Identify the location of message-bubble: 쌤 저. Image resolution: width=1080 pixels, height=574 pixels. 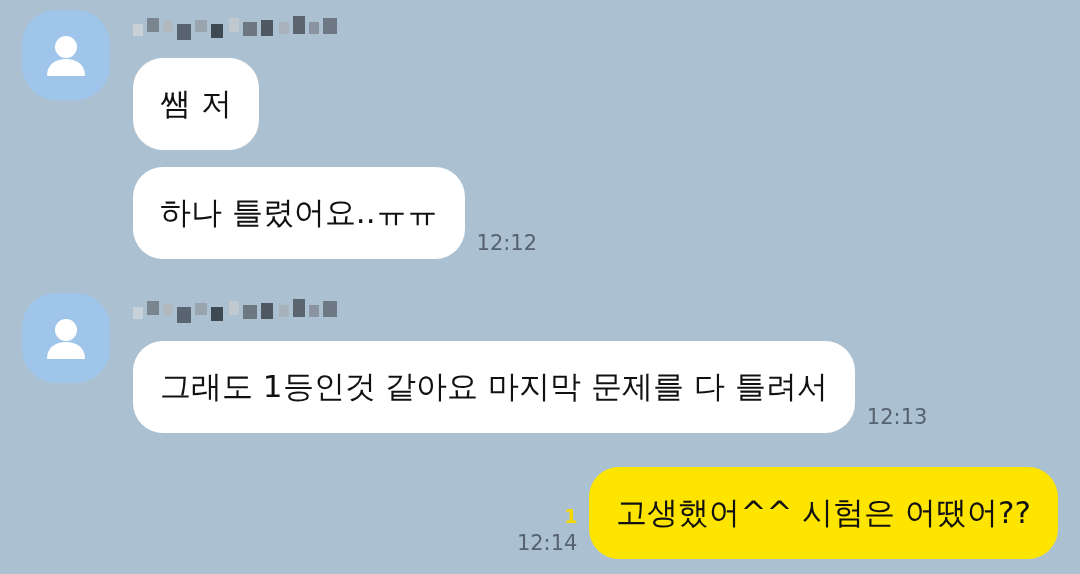
(196, 104).